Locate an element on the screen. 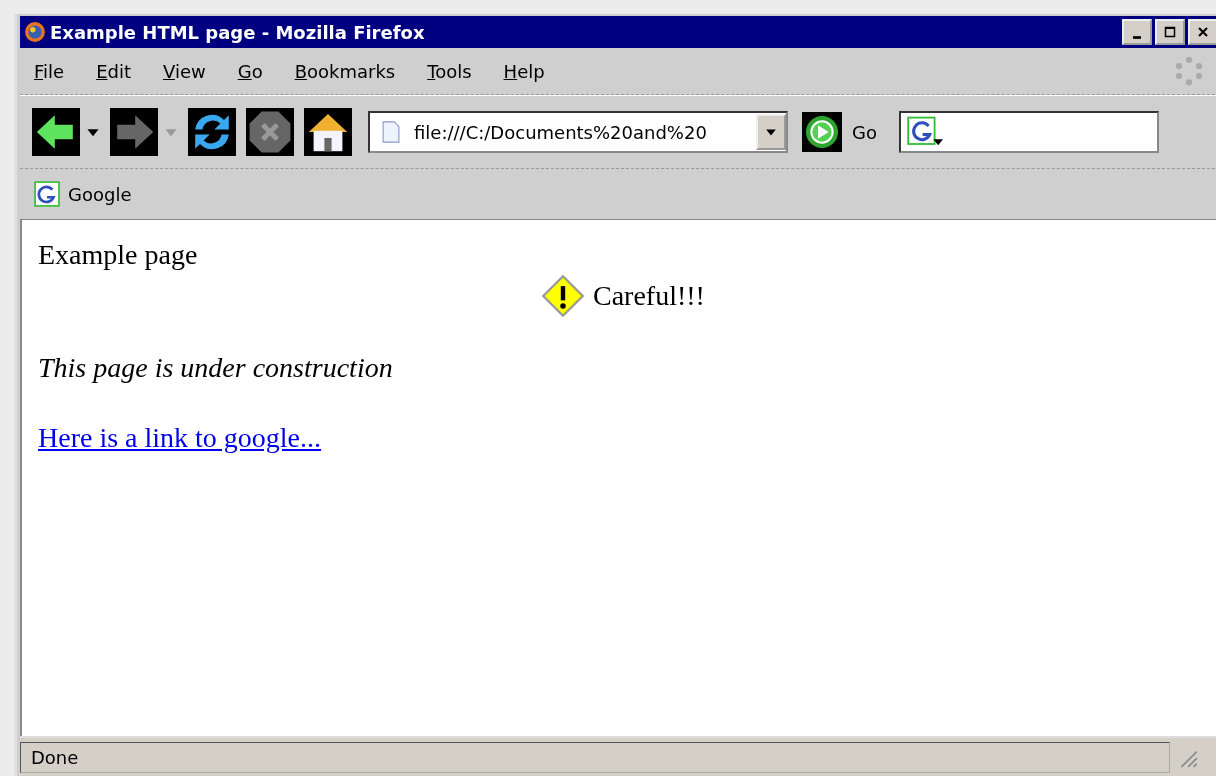 The width and height of the screenshot is (1216, 776). warning-text: Careful!!! is located at coordinates (649, 295).